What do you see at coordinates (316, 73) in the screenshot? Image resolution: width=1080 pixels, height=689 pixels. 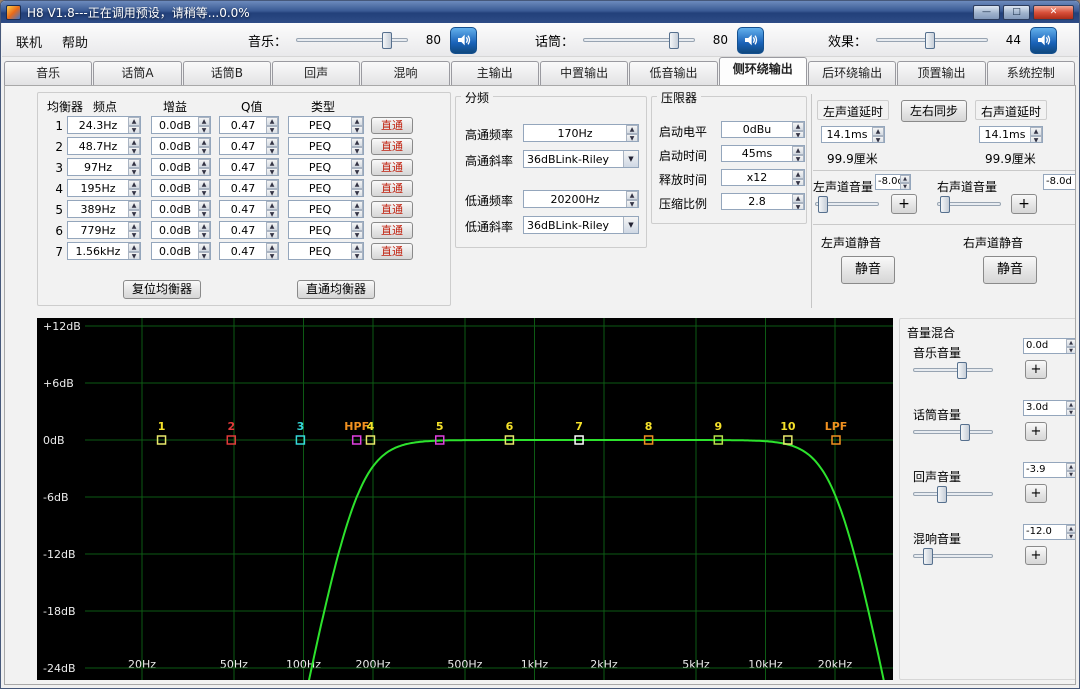 I see `tab: 回声` at bounding box center [316, 73].